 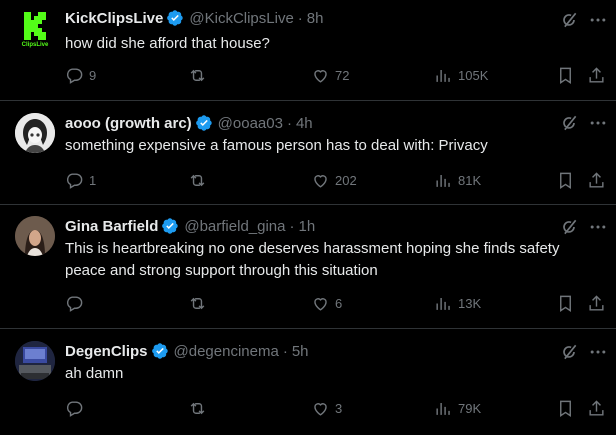 What do you see at coordinates (335, 44) in the screenshot?
I see `tweet-text: how did she afford that house?` at bounding box center [335, 44].